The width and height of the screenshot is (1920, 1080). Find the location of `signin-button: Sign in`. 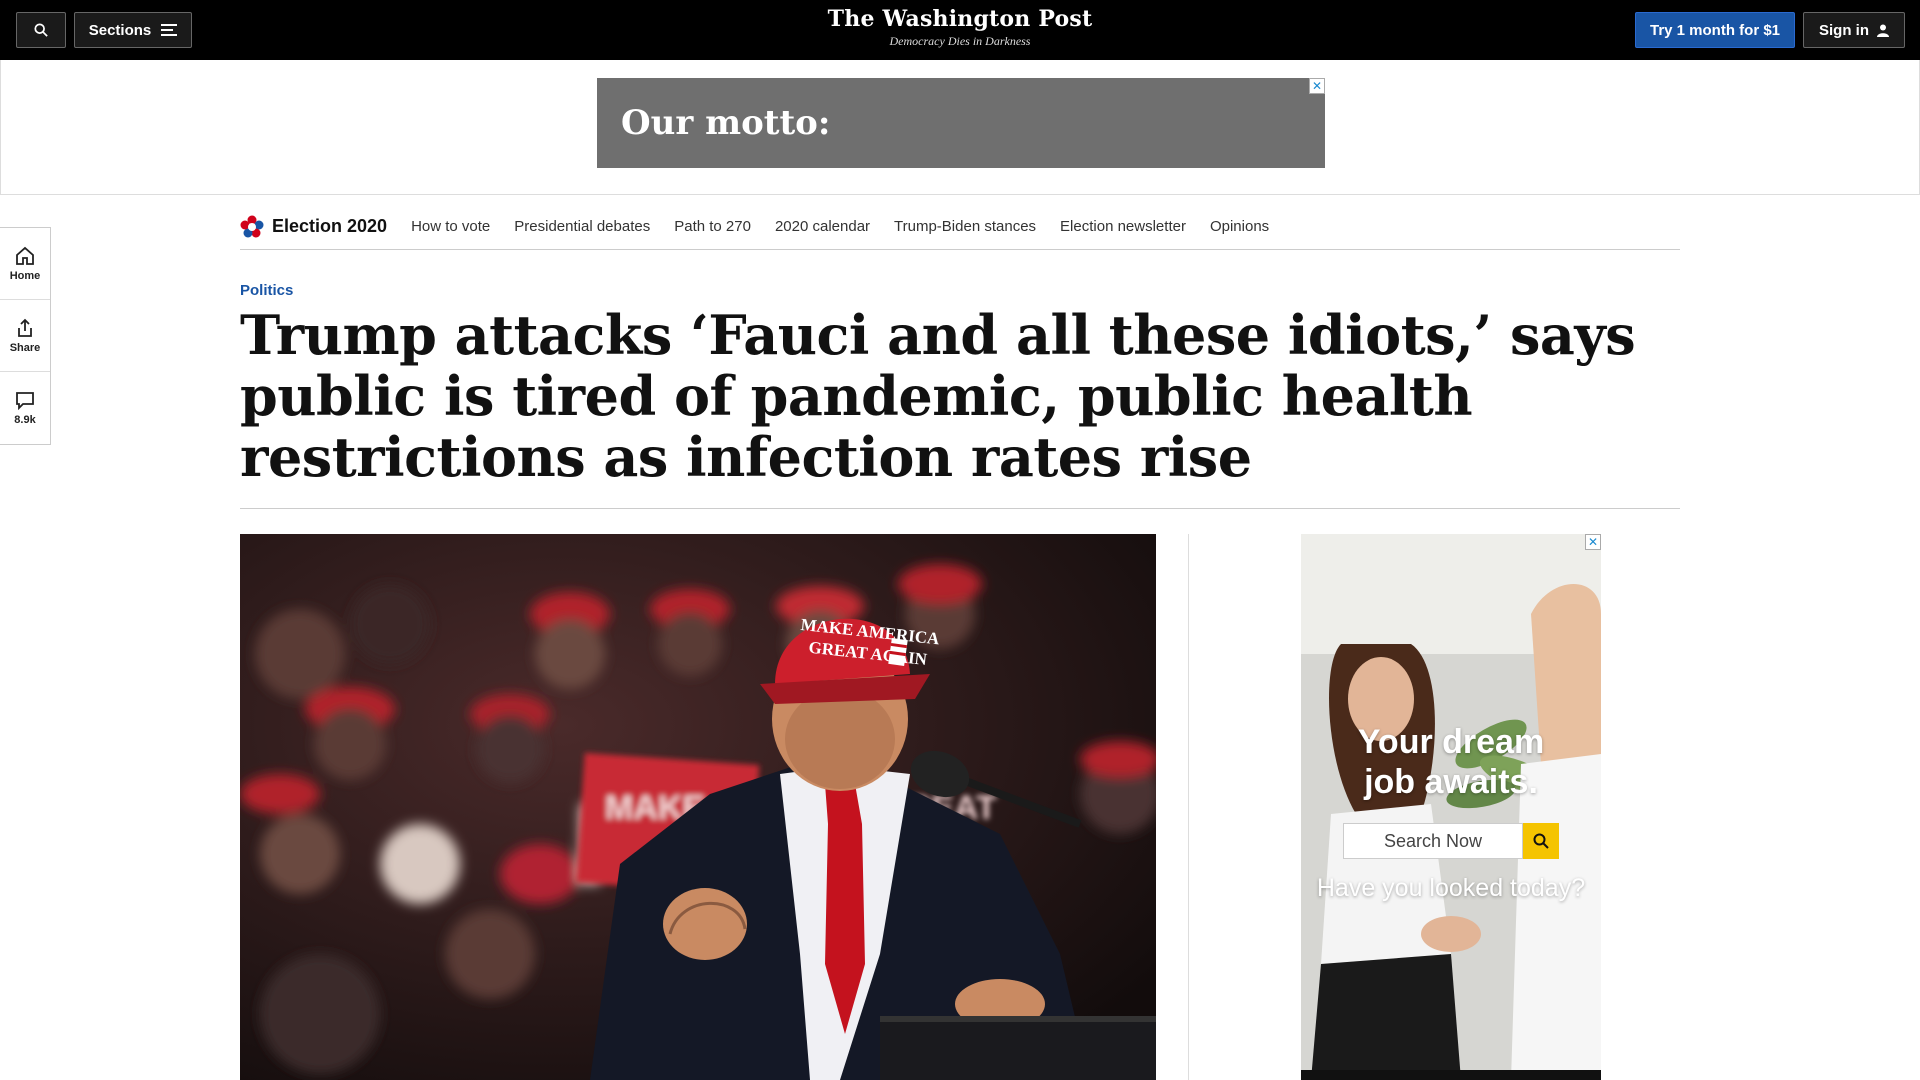

signin-button: Sign in is located at coordinates (1854, 30).